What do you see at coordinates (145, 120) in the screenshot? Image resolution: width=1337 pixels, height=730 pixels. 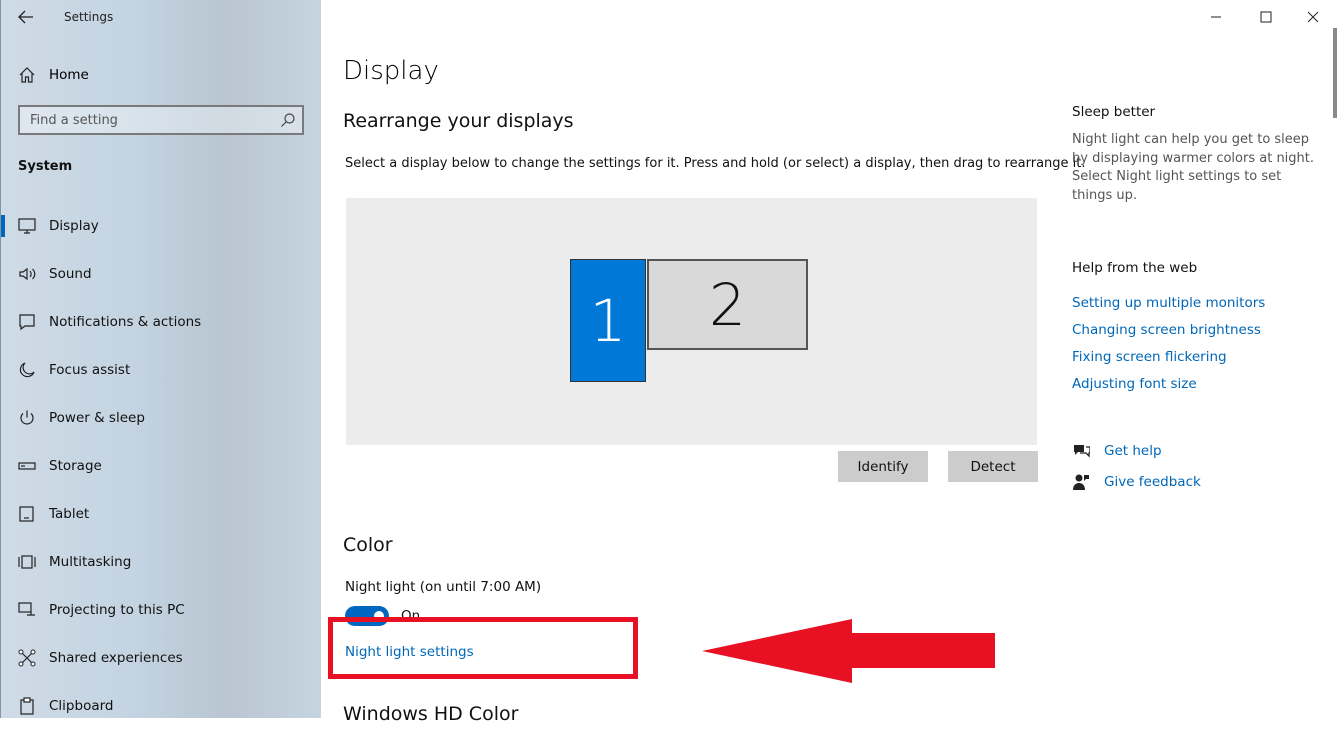 I see `search-input` at bounding box center [145, 120].